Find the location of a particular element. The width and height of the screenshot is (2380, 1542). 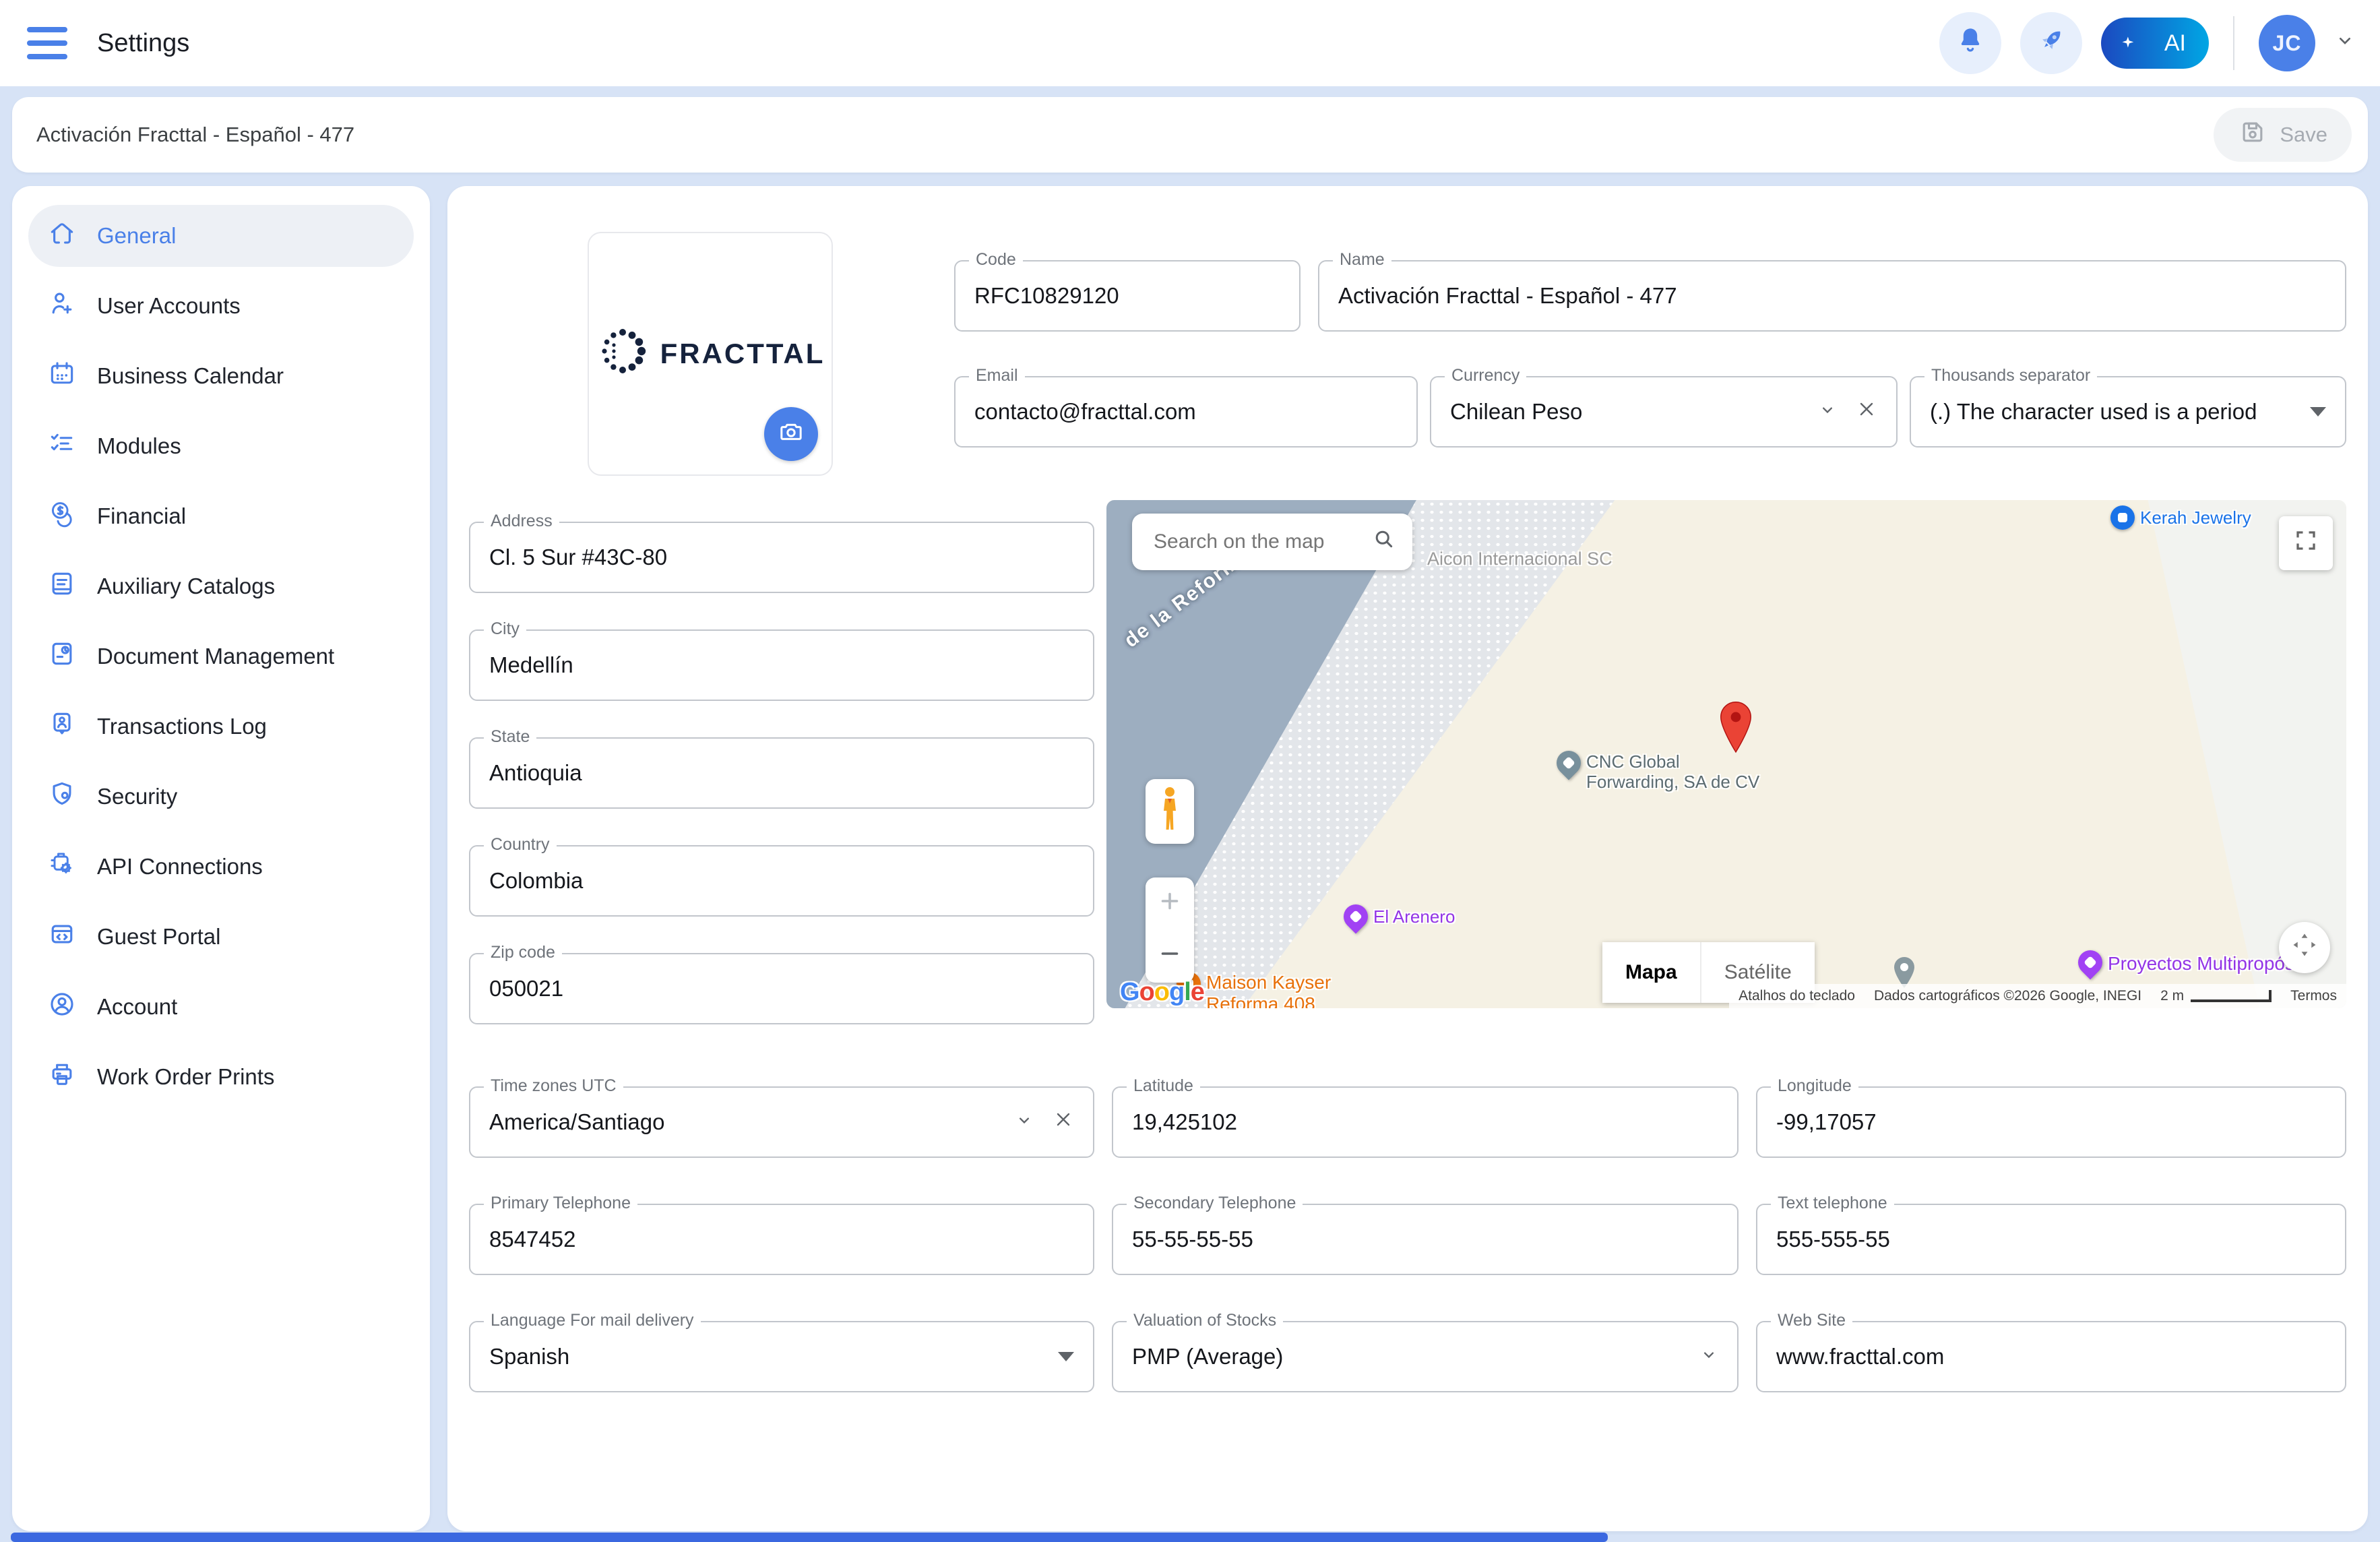

sidebar-item-modules: Modules is located at coordinates (221, 446).